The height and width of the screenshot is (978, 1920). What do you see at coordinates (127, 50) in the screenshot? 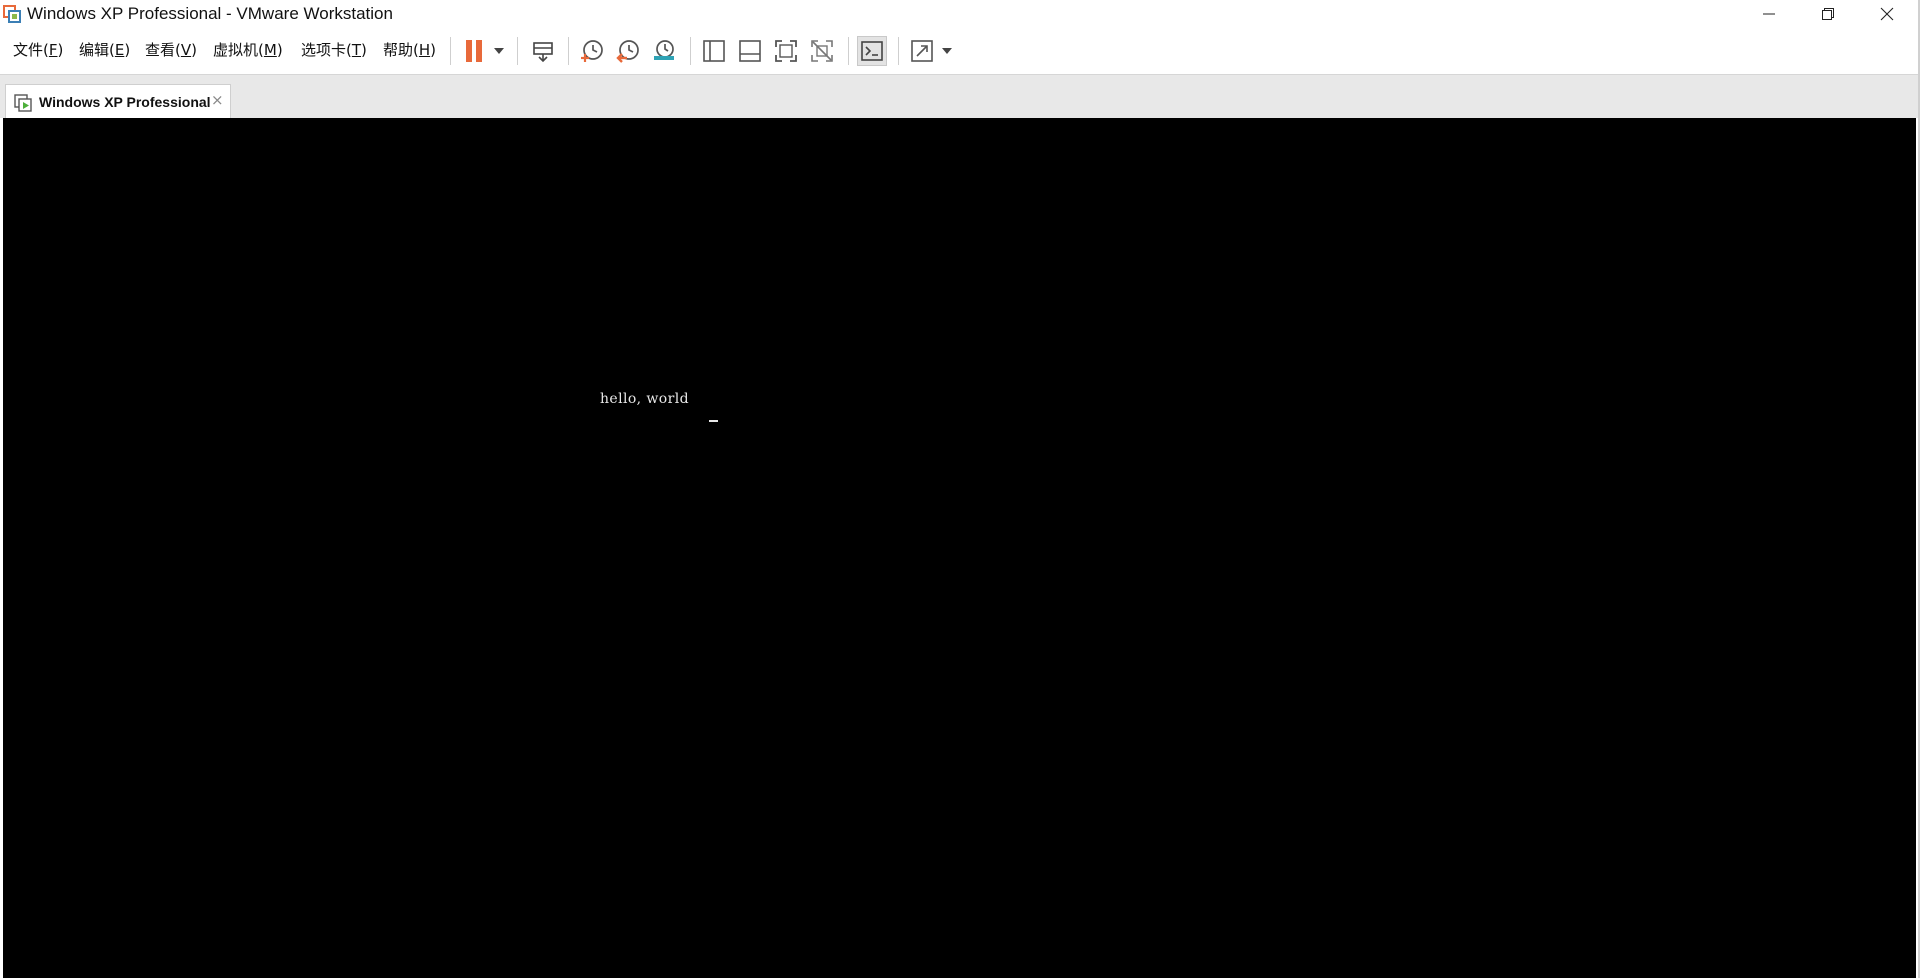
I see `menu-edit-close: )` at bounding box center [127, 50].